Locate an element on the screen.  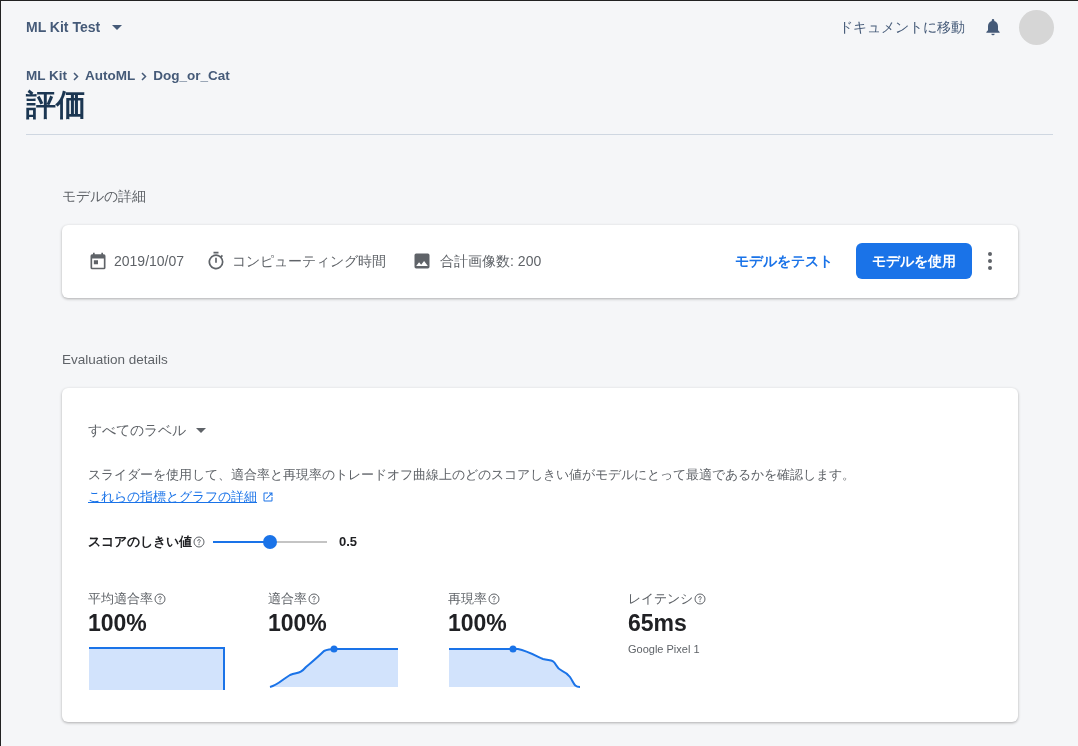
breadcrumb-link: Dog_or_Cat is located at coordinates (191, 76).